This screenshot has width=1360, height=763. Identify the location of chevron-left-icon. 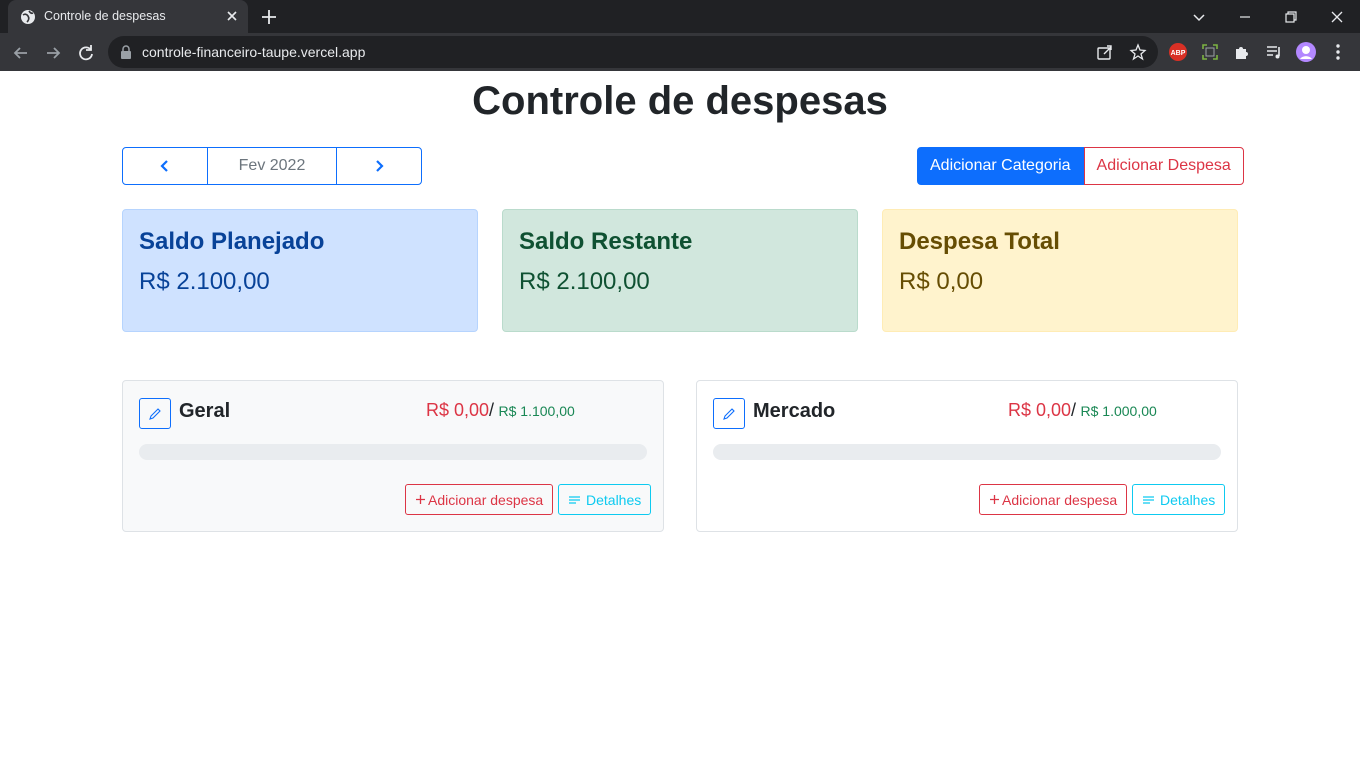
(164, 166).